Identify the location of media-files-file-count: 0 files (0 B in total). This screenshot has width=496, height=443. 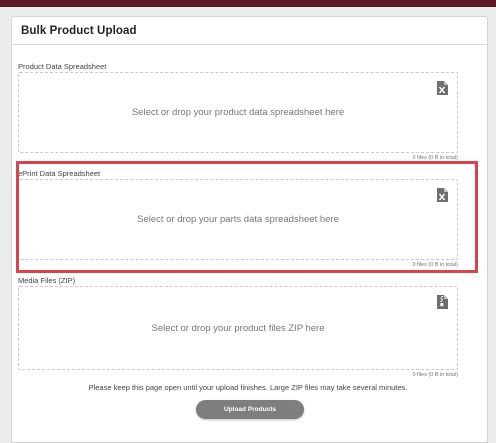
(435, 375).